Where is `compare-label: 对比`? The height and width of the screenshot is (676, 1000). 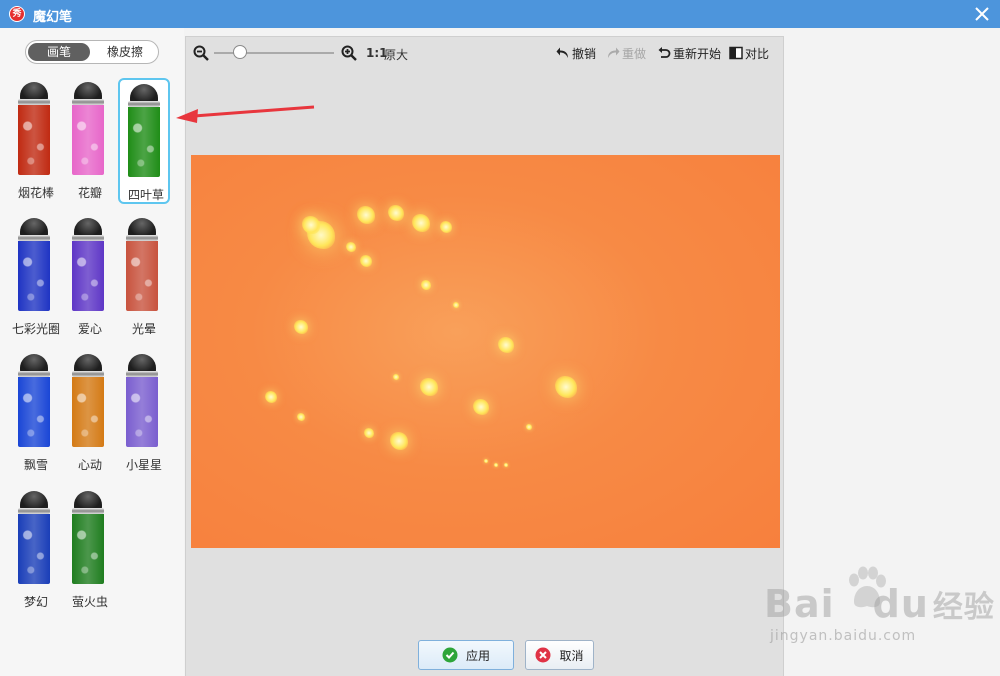
compare-label: 对比 is located at coordinates (757, 53).